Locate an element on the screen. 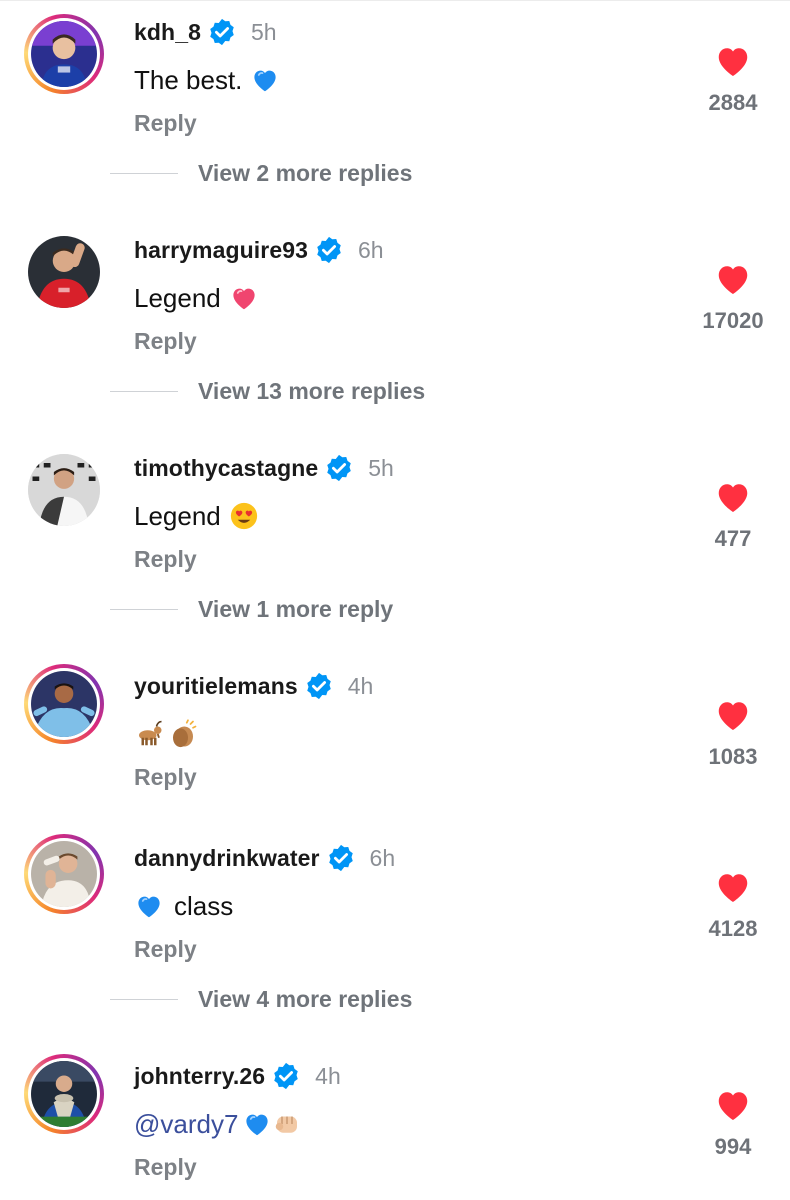  like-count: 2884 is located at coordinates (733, 102).